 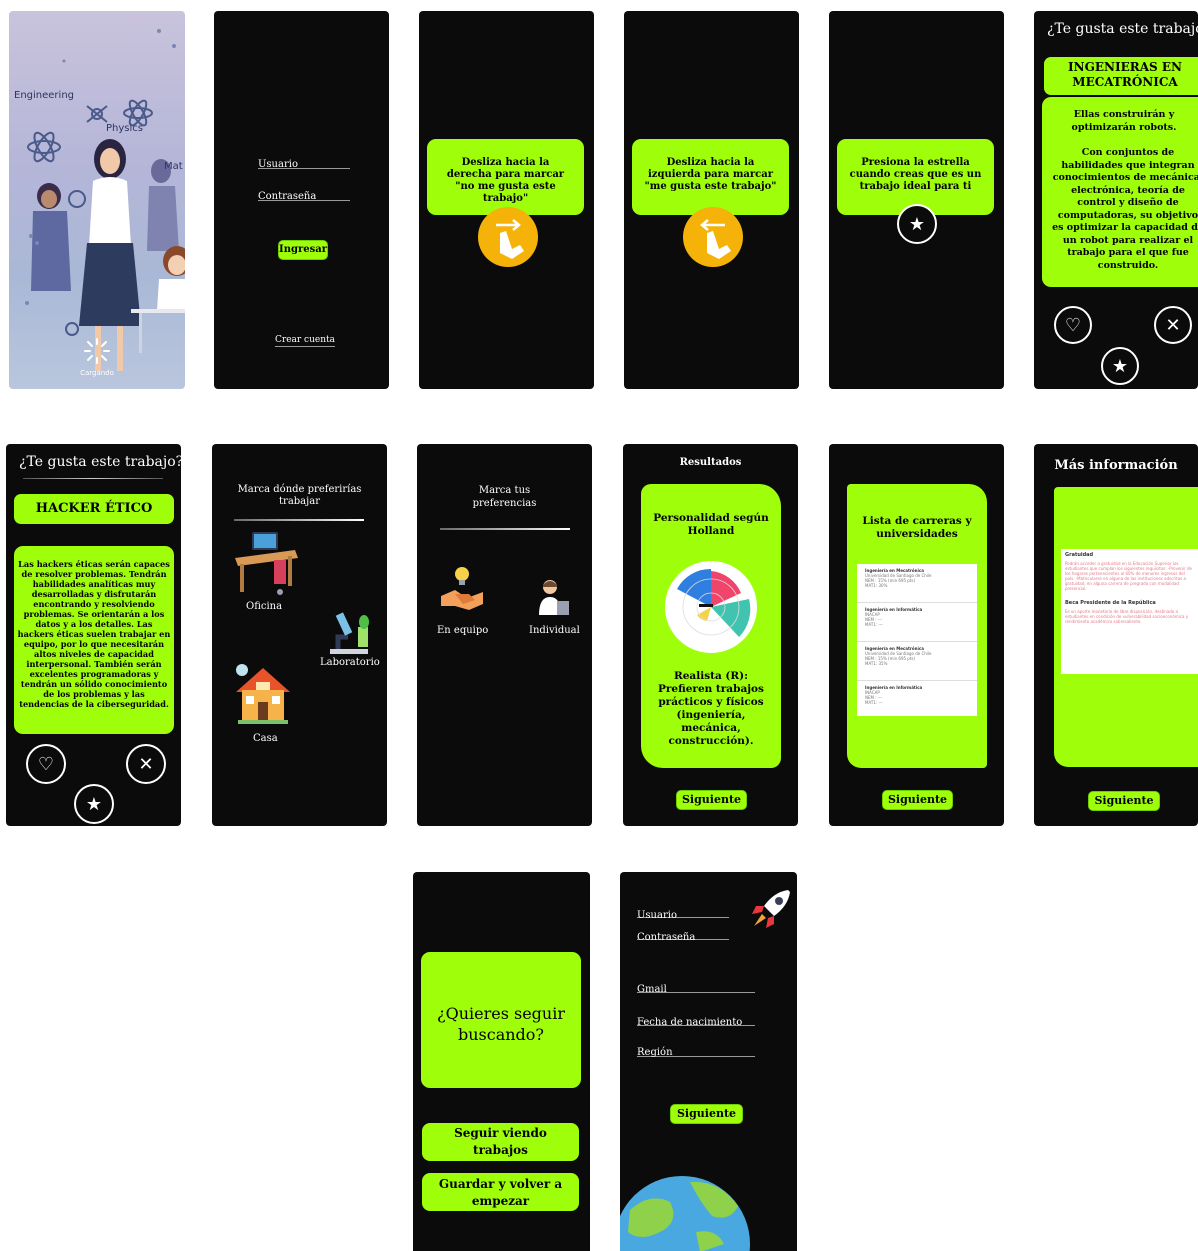 What do you see at coordinates (917, 527) in the screenshot?
I see `careers-title: Lista de carreras y universidades` at bounding box center [917, 527].